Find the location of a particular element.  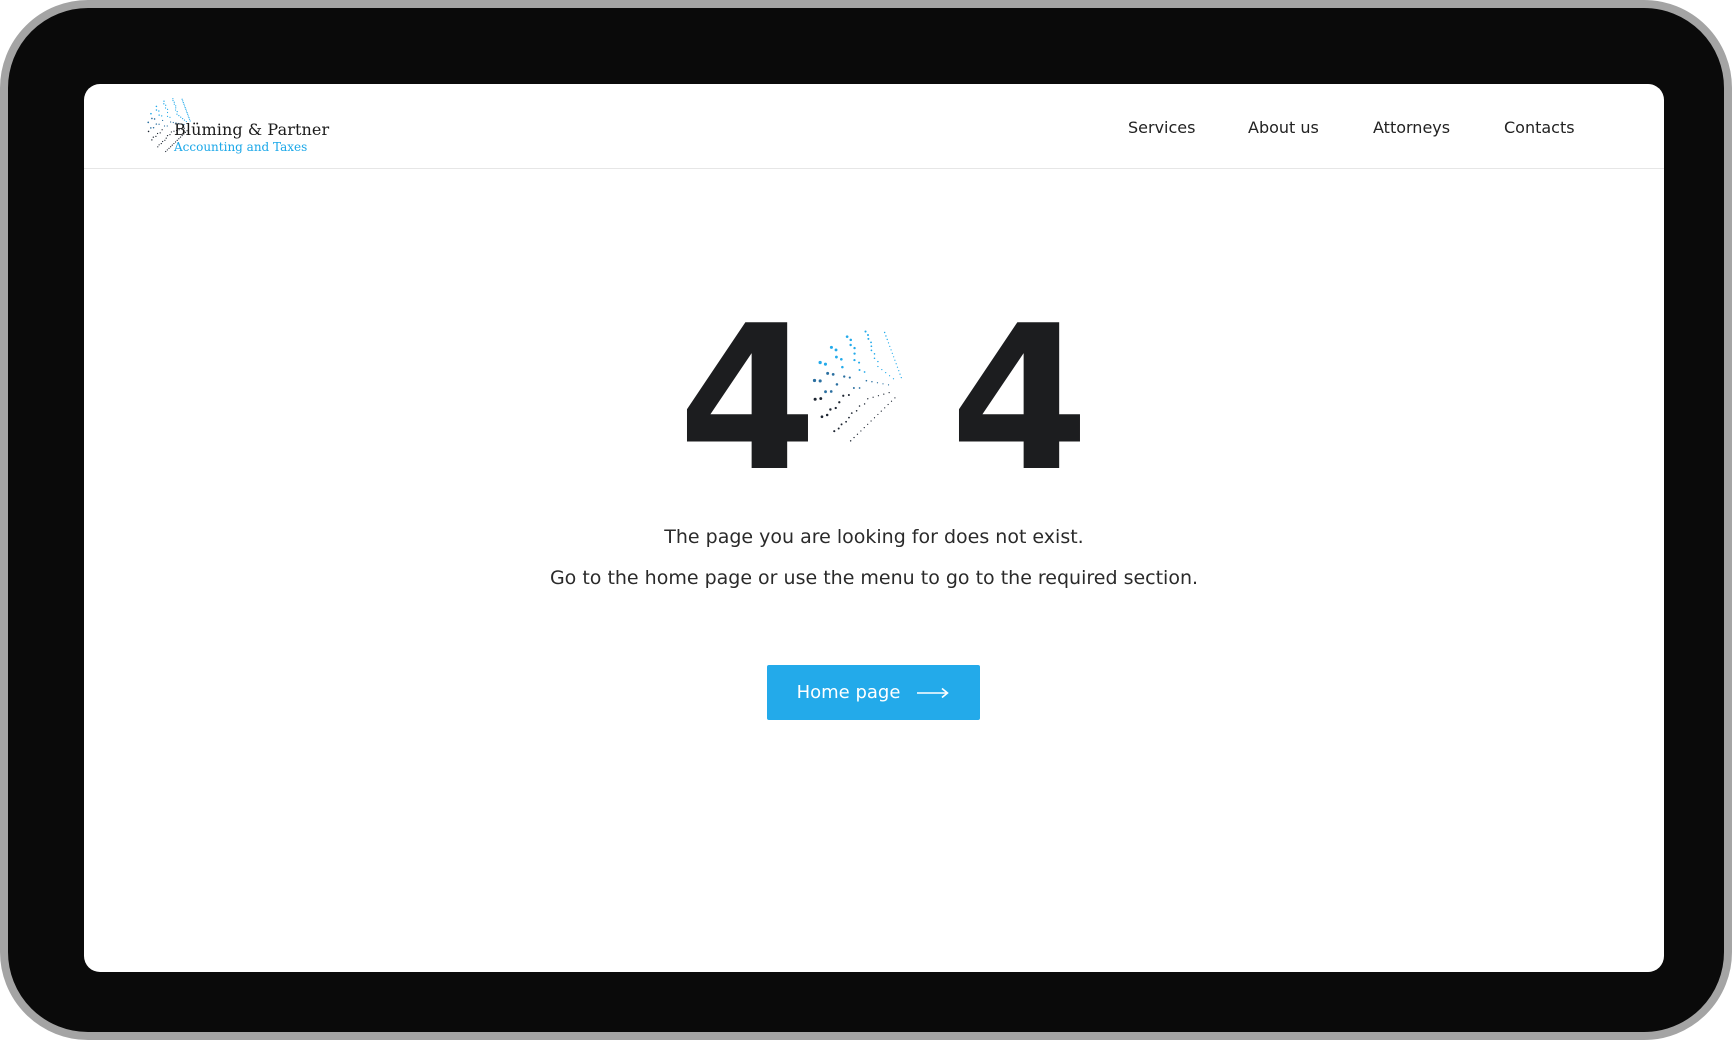

home-page-button: Home page is located at coordinates (873, 692).